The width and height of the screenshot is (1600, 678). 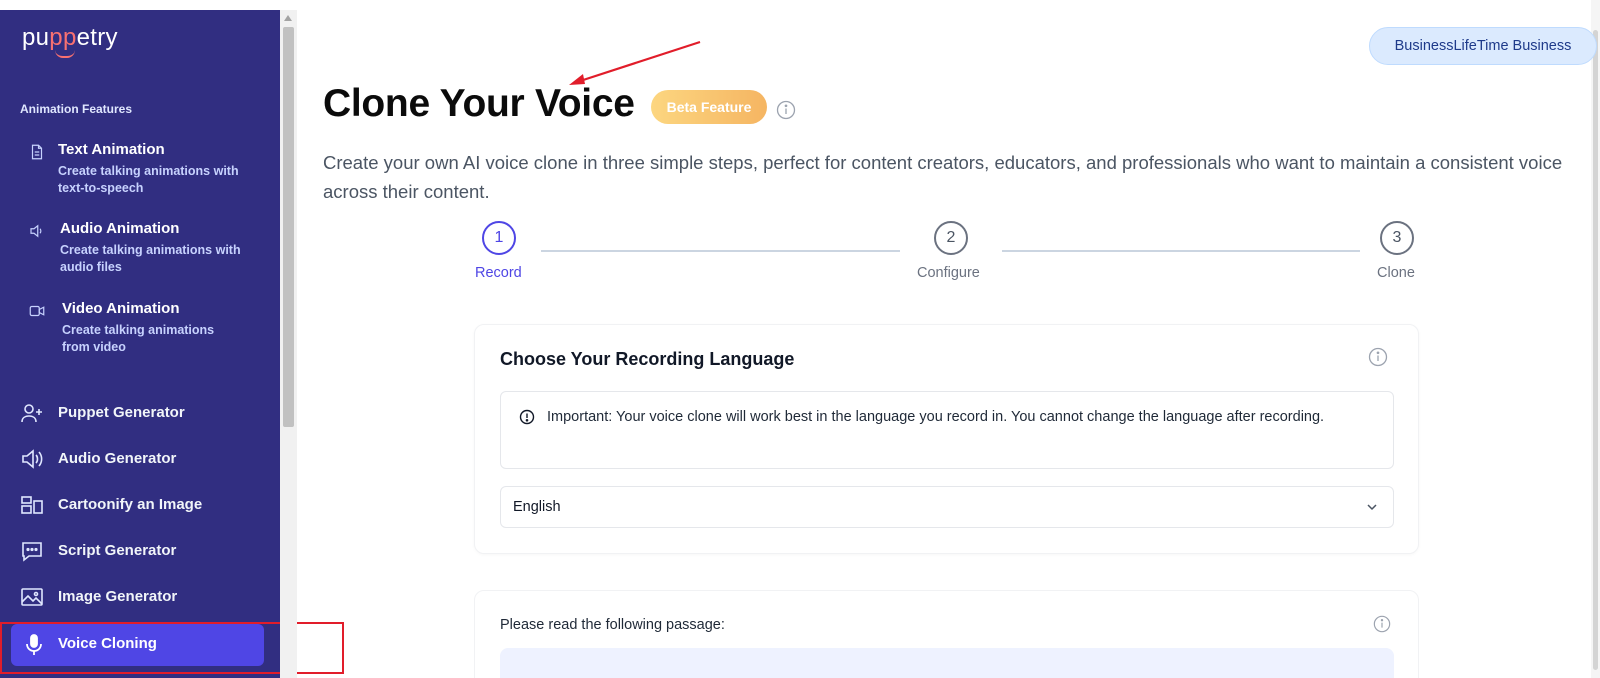 What do you see at coordinates (32, 505) in the screenshot?
I see `layout-icon` at bounding box center [32, 505].